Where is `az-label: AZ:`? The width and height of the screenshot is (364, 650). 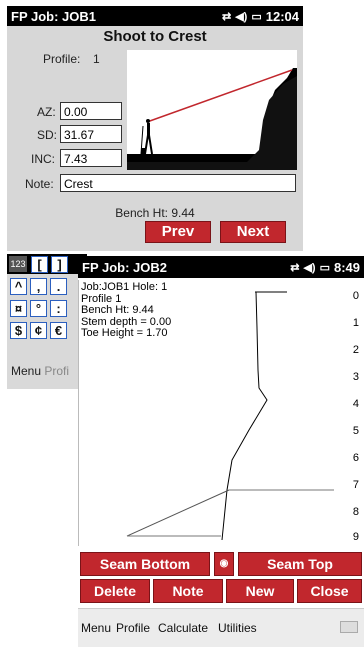
az-label: AZ: is located at coordinates (46, 112).